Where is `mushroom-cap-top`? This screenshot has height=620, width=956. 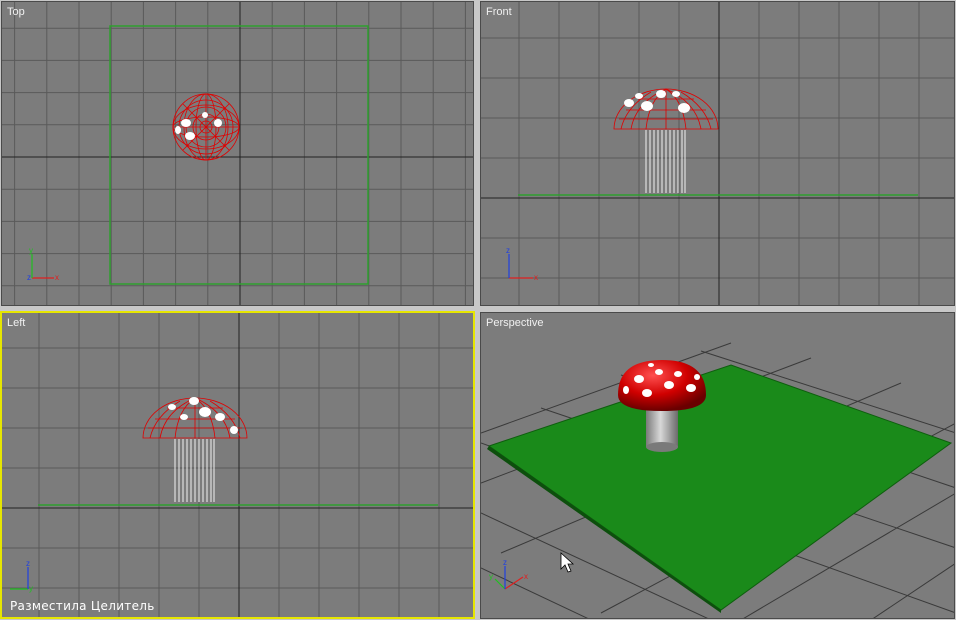 mushroom-cap-top is located at coordinates (206, 127).